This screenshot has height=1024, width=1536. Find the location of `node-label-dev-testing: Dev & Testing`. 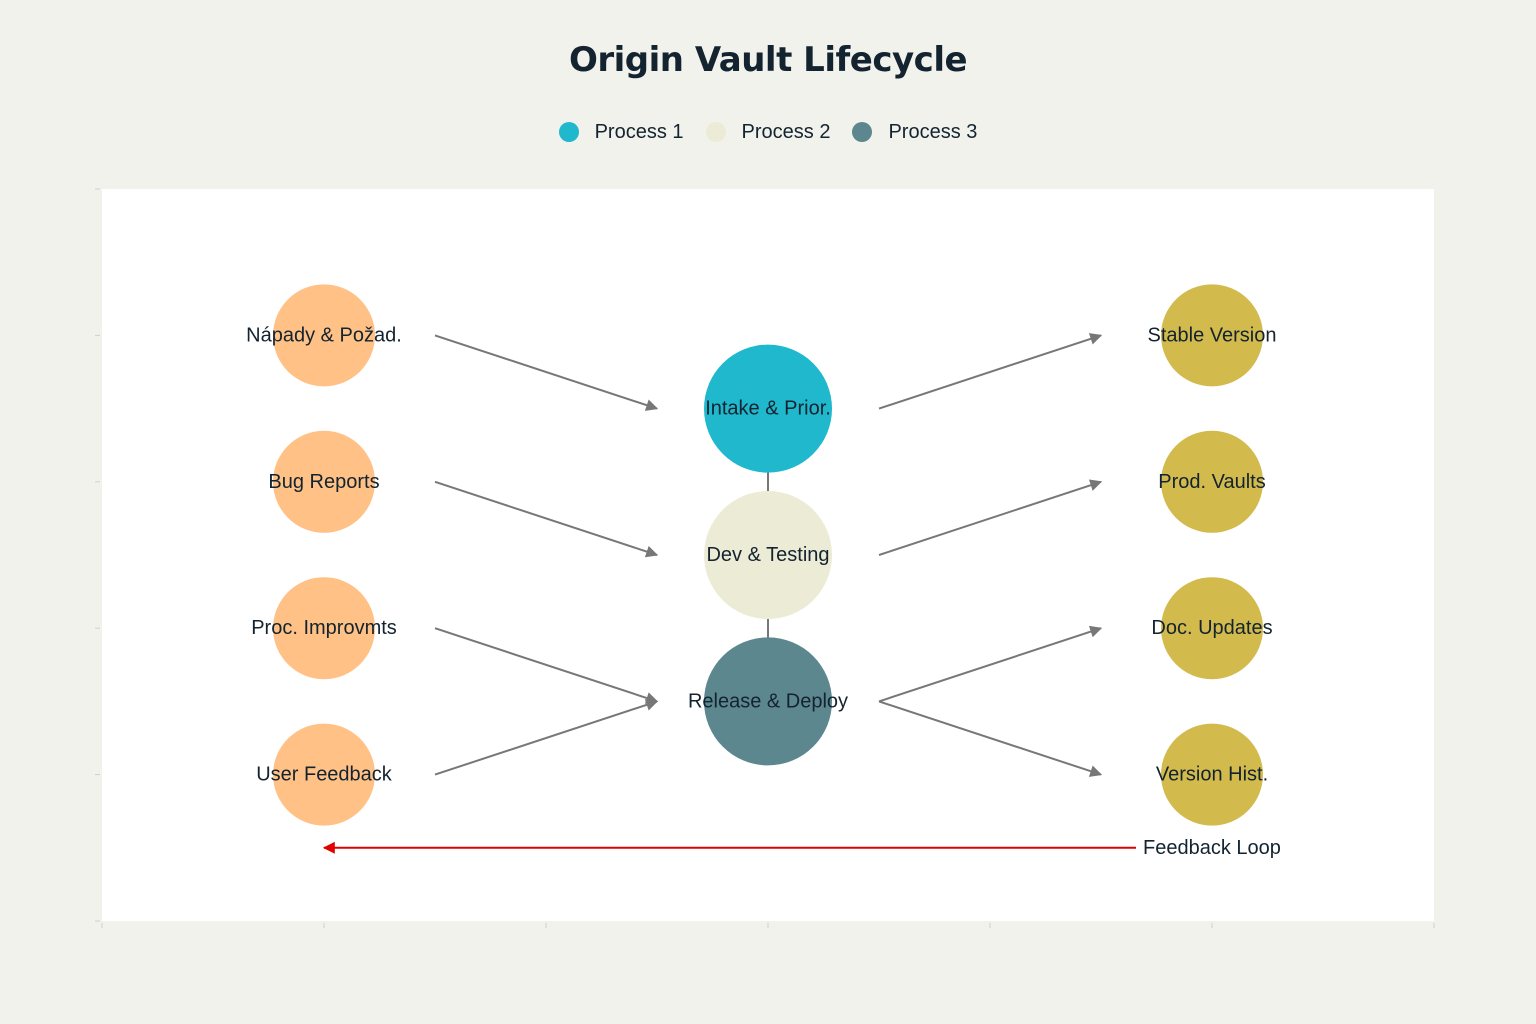

node-label-dev-testing: Dev & Testing is located at coordinates (767, 555).